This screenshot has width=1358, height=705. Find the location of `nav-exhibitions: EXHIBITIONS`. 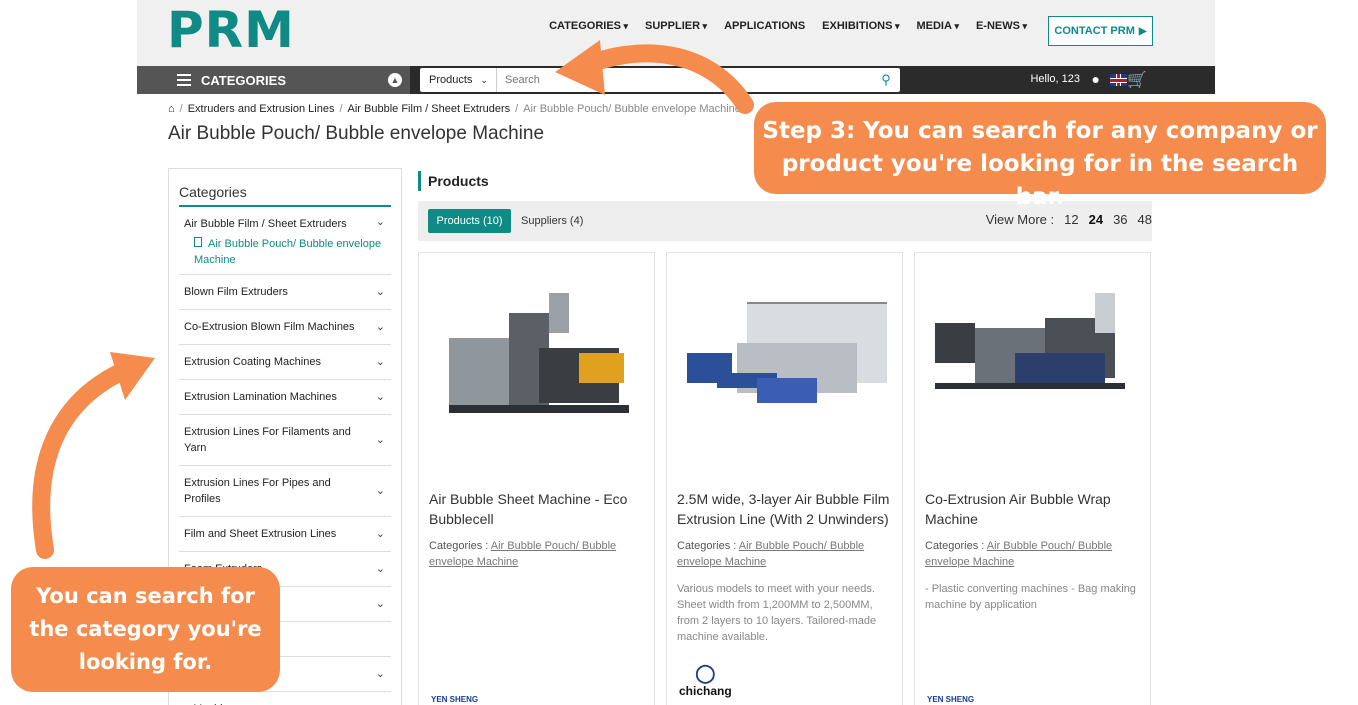

nav-exhibitions: EXHIBITIONS is located at coordinates (860, 26).